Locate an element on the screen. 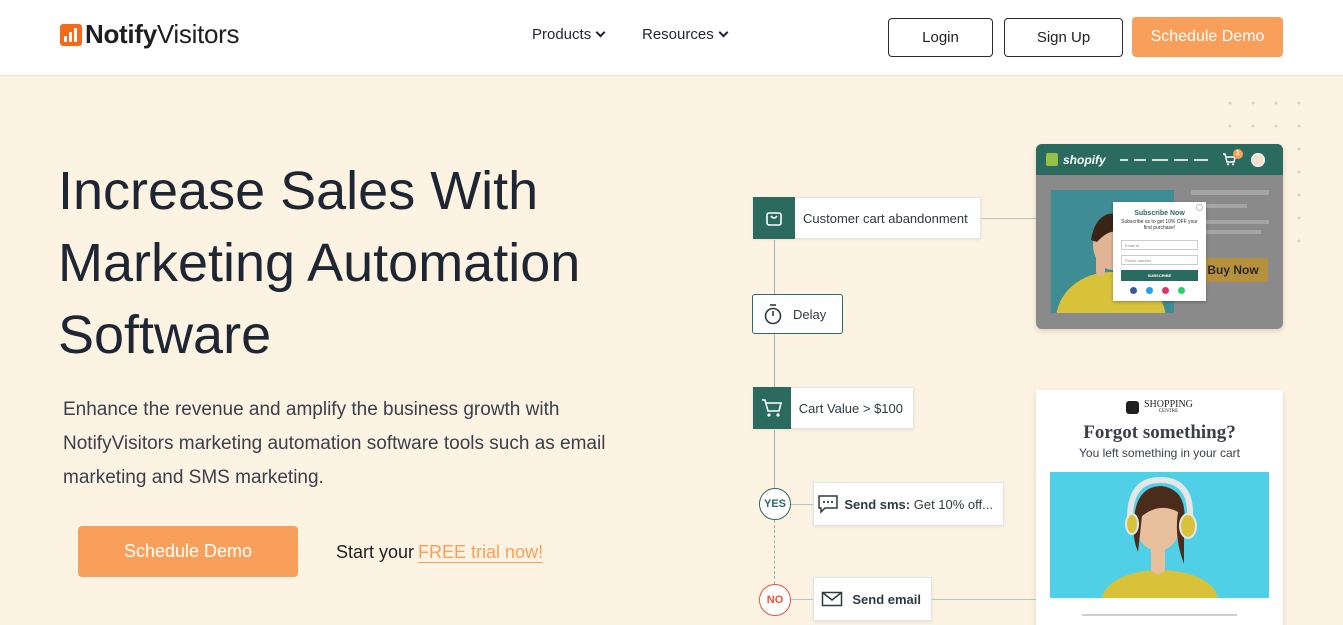 Image resolution: width=1343 pixels, height=625 pixels. shopping-centre-brand: SHOPPING CENTRE is located at coordinates (1159, 407).